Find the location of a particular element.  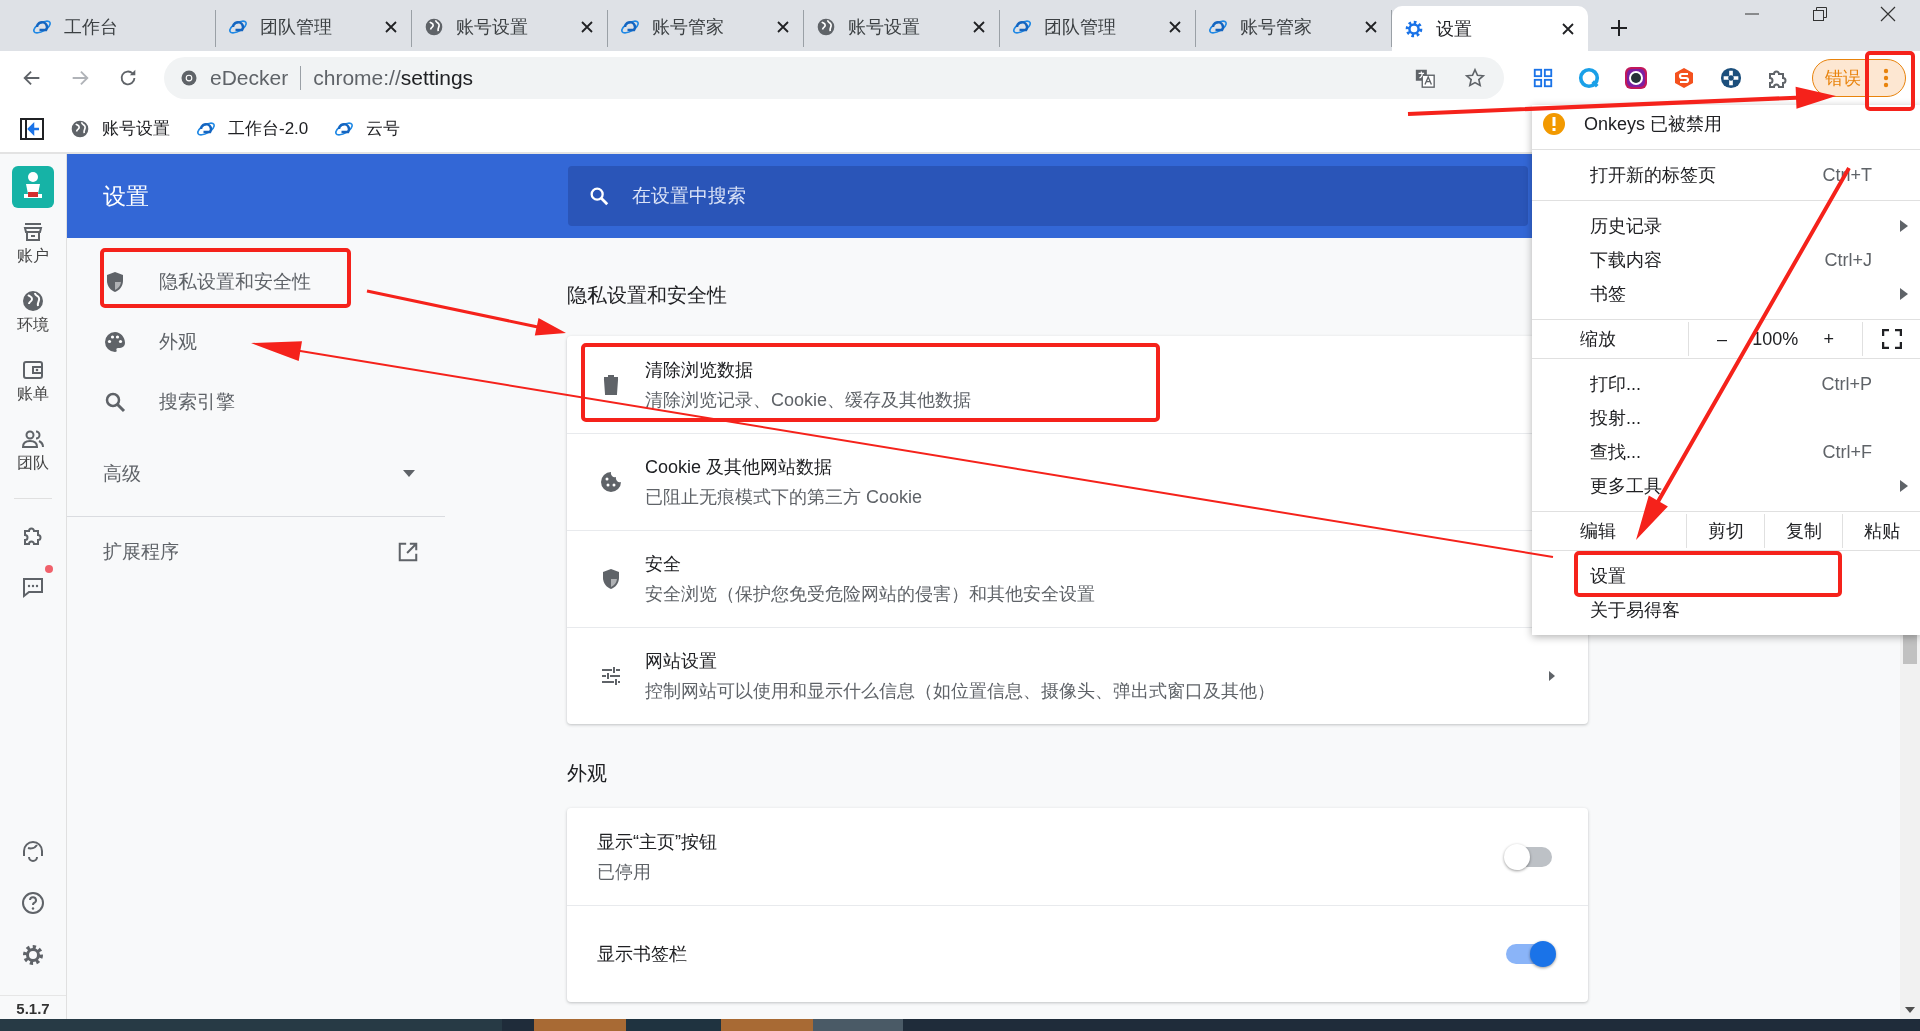

section-title: 外观 is located at coordinates (587, 773).